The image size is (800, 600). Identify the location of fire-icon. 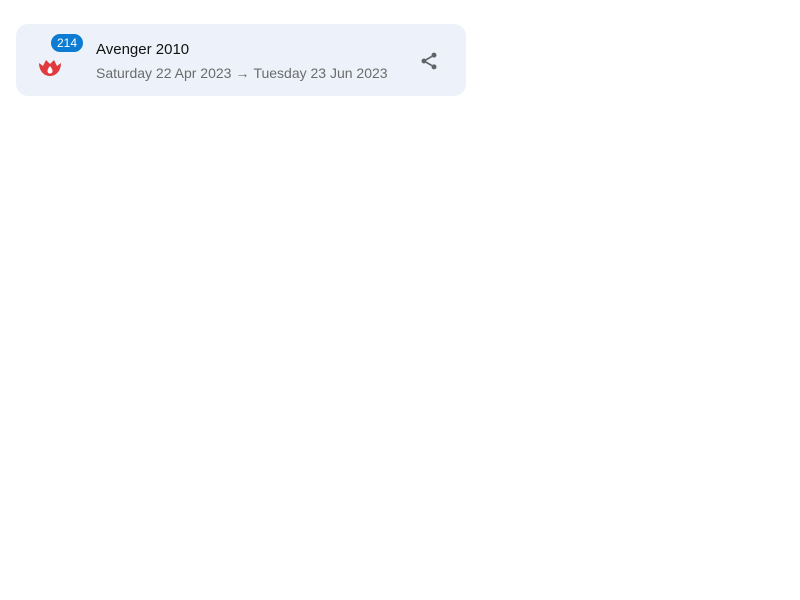
(50, 66).